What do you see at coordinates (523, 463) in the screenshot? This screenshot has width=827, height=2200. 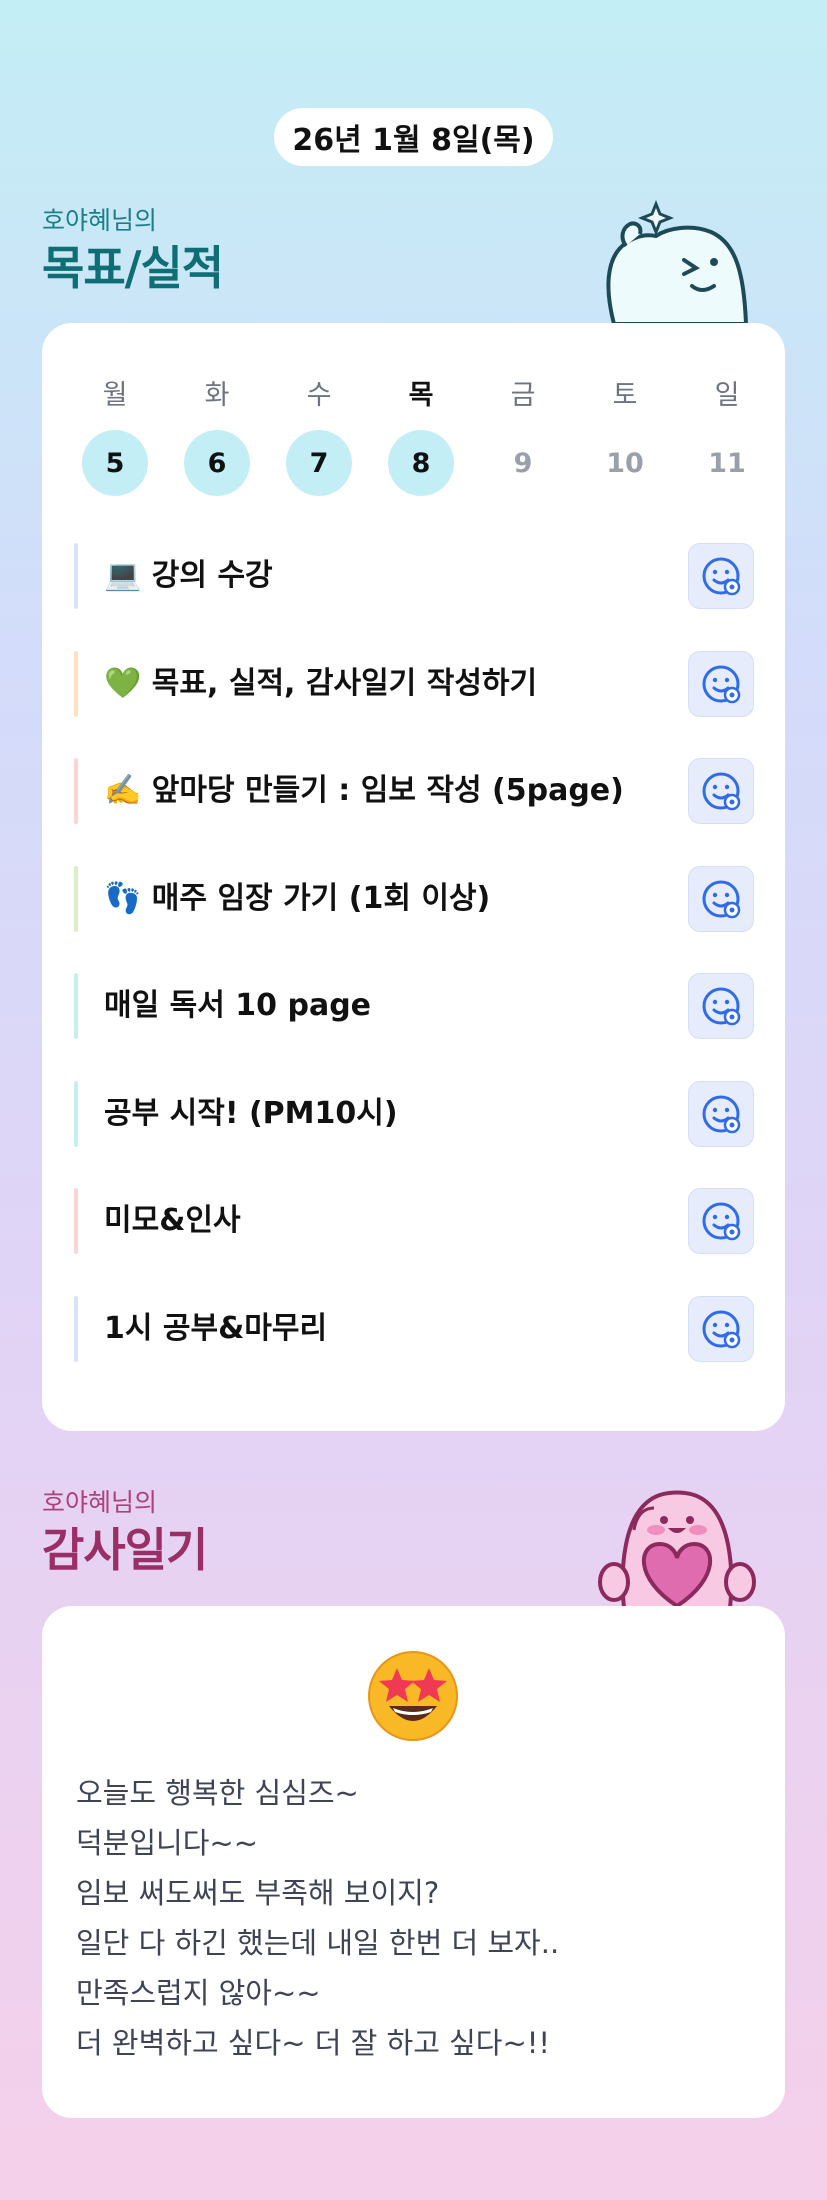 I see `date-circle-9: 9` at bounding box center [523, 463].